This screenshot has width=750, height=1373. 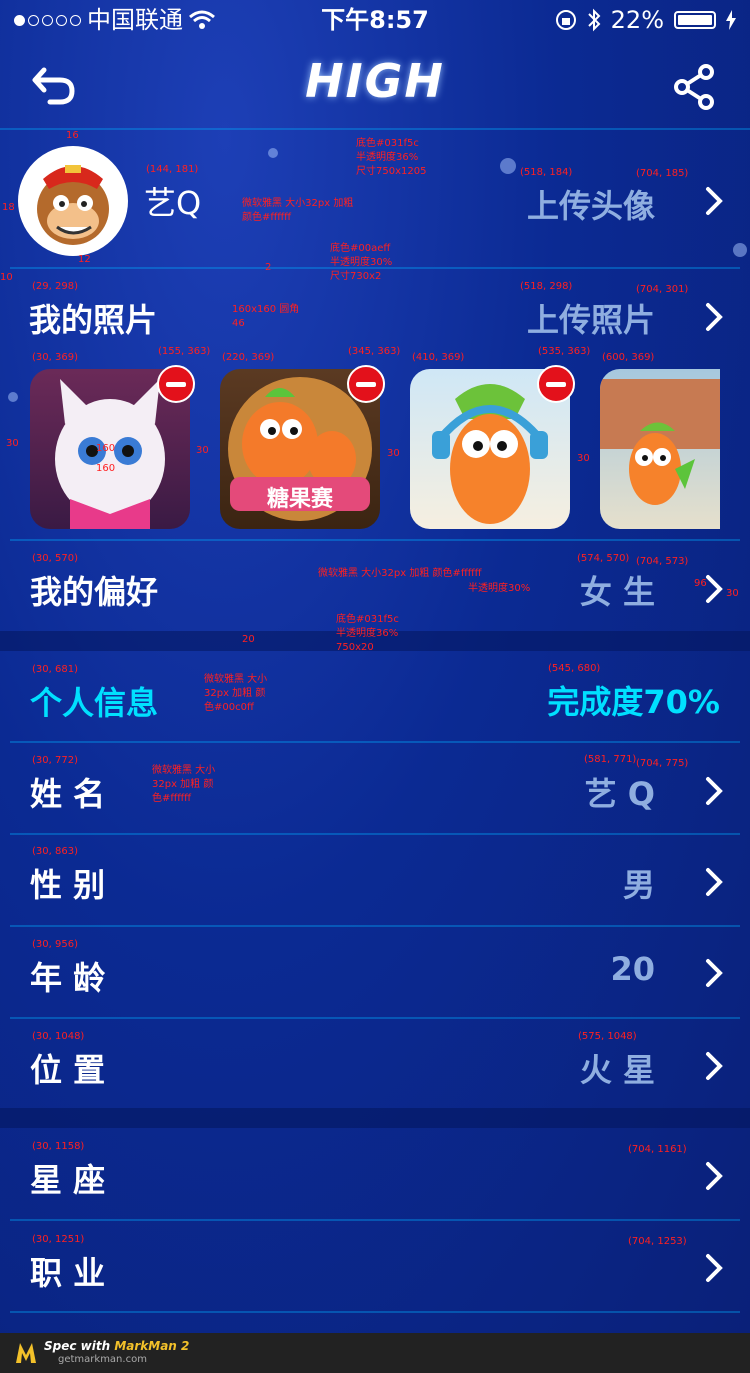 What do you see at coordinates (68, 978) in the screenshot?
I see `field-label-age: 年 龄` at bounding box center [68, 978].